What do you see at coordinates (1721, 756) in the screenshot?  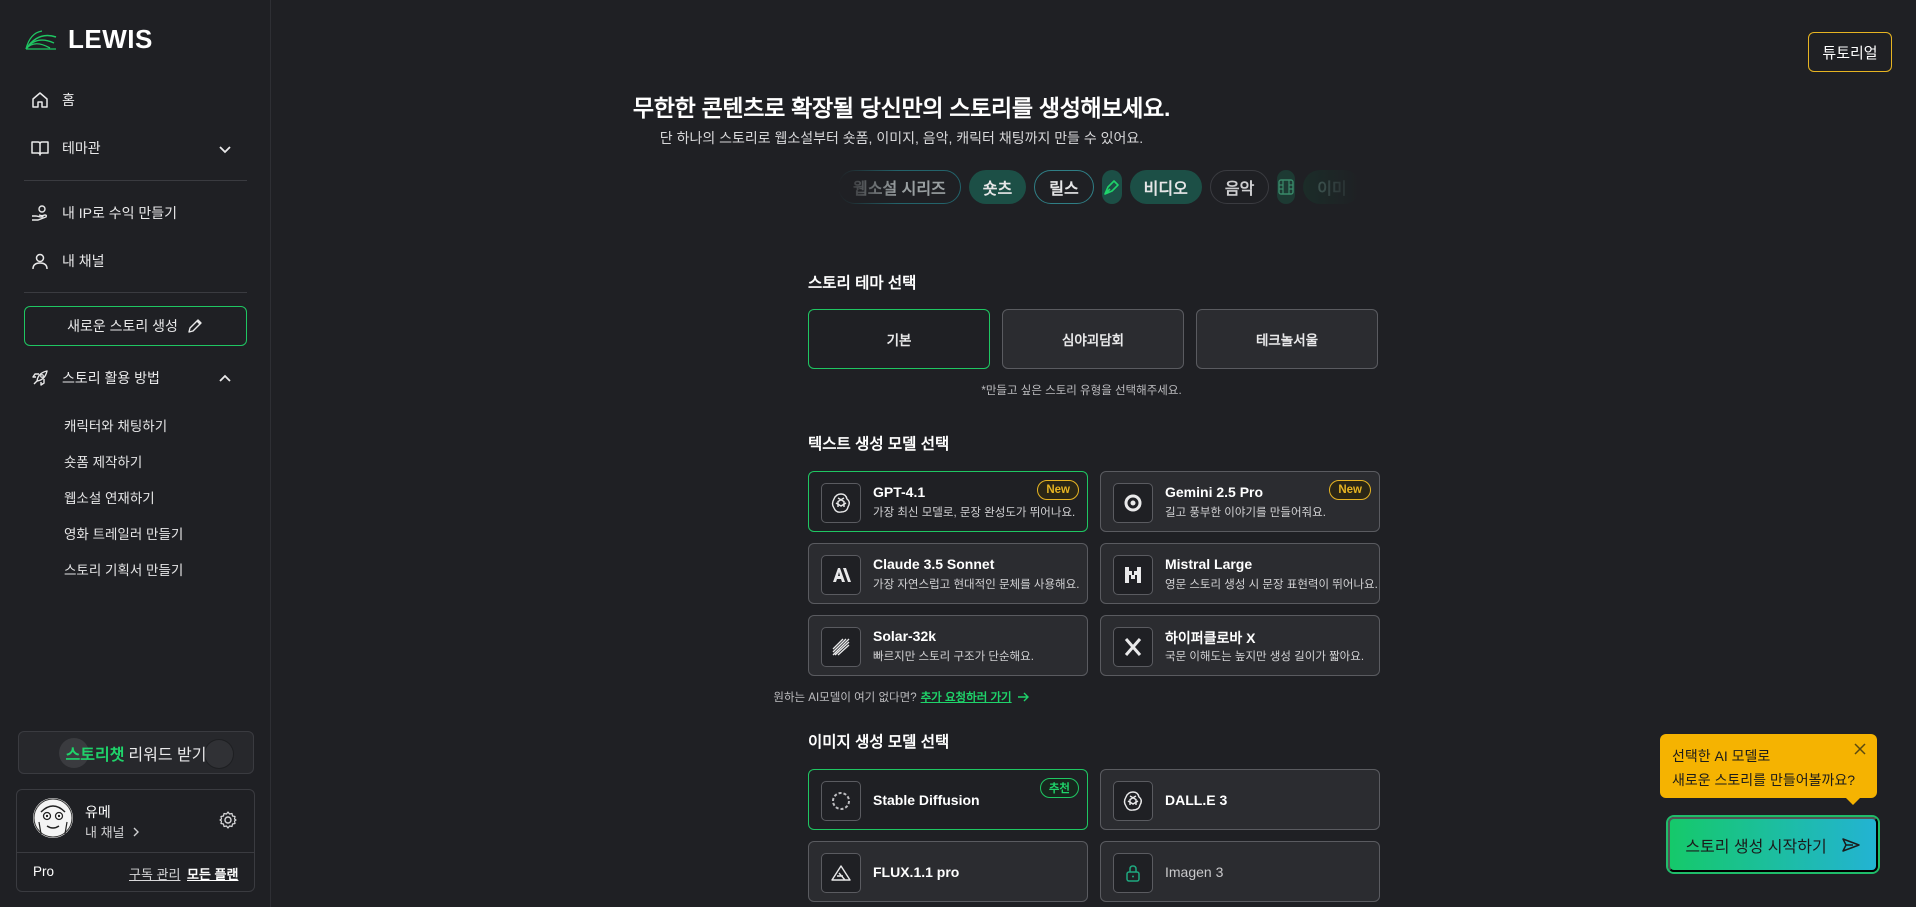 I see `tooltip-line: 선택한 AI 모델로` at bounding box center [1721, 756].